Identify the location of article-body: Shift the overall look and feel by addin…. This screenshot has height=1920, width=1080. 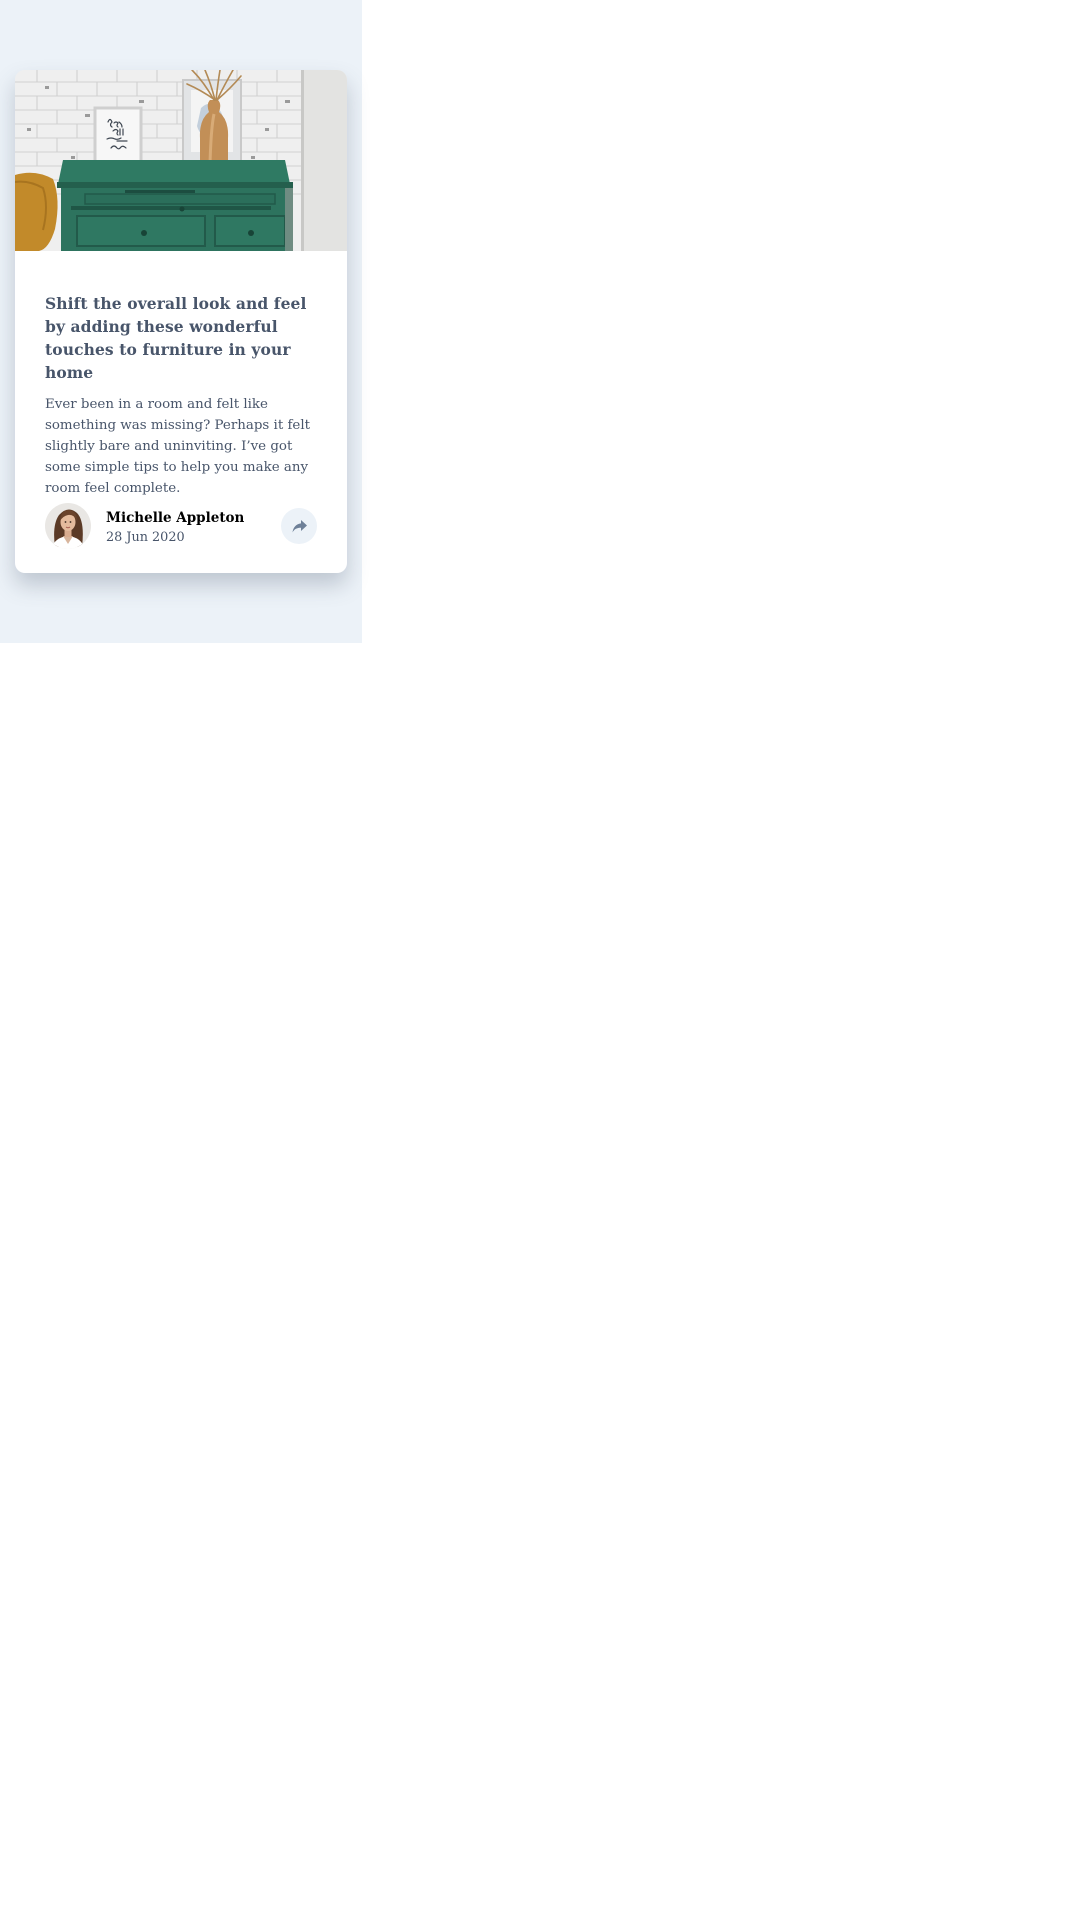
(181, 375).